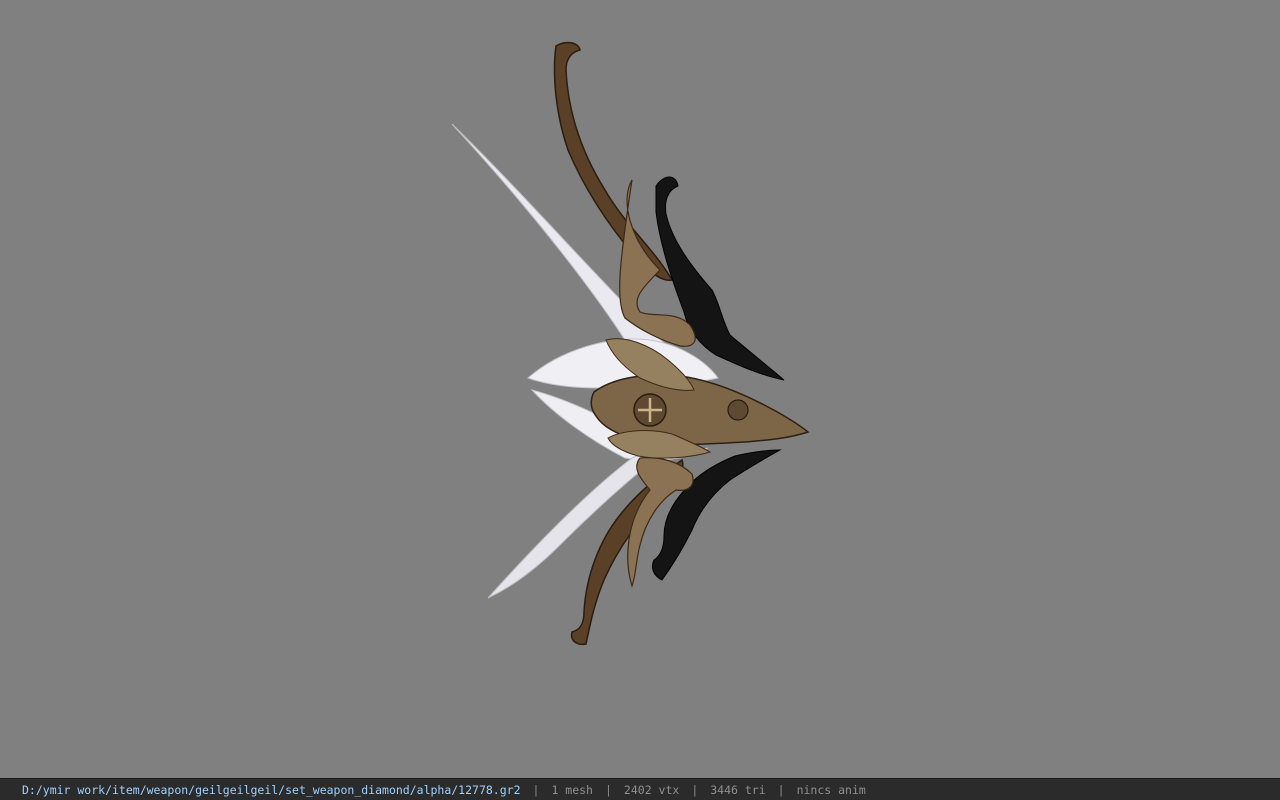  What do you see at coordinates (572, 789) in the screenshot?
I see `mesh-count: 1 mesh` at bounding box center [572, 789].